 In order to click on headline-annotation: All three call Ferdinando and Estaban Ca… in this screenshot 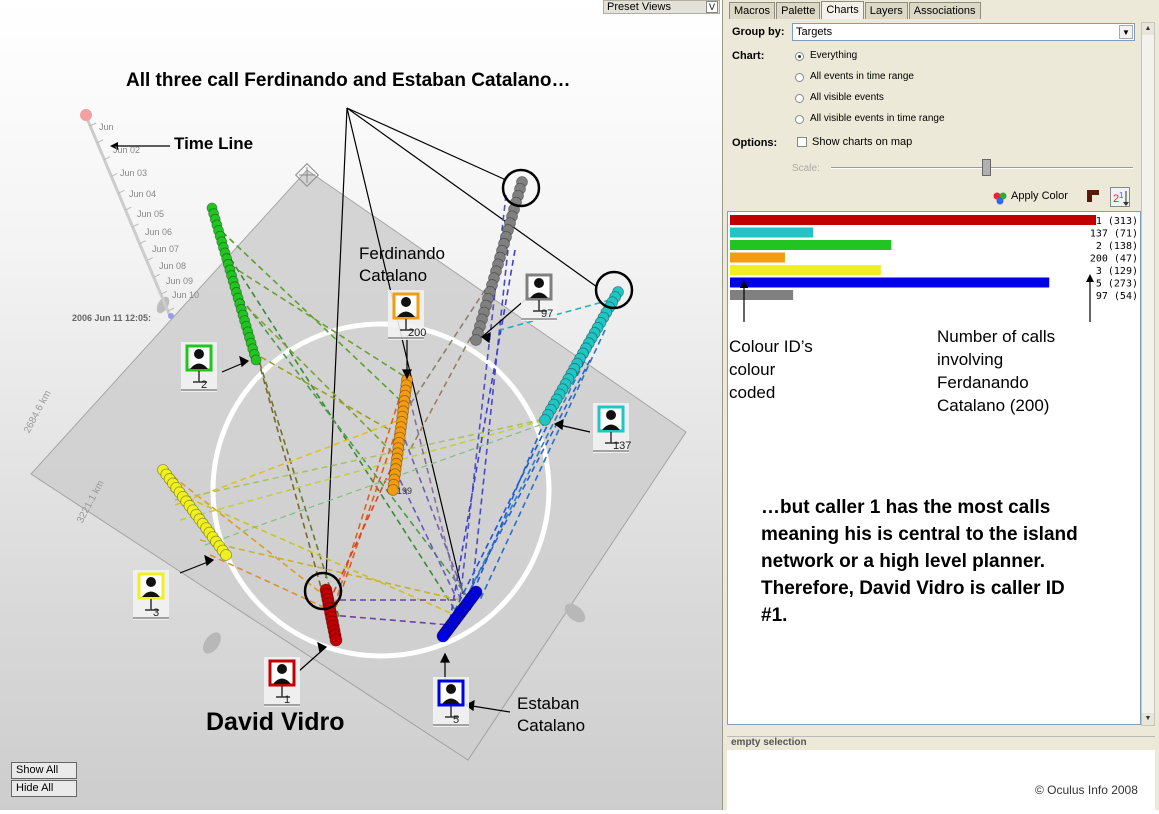, I will do `click(348, 80)`.